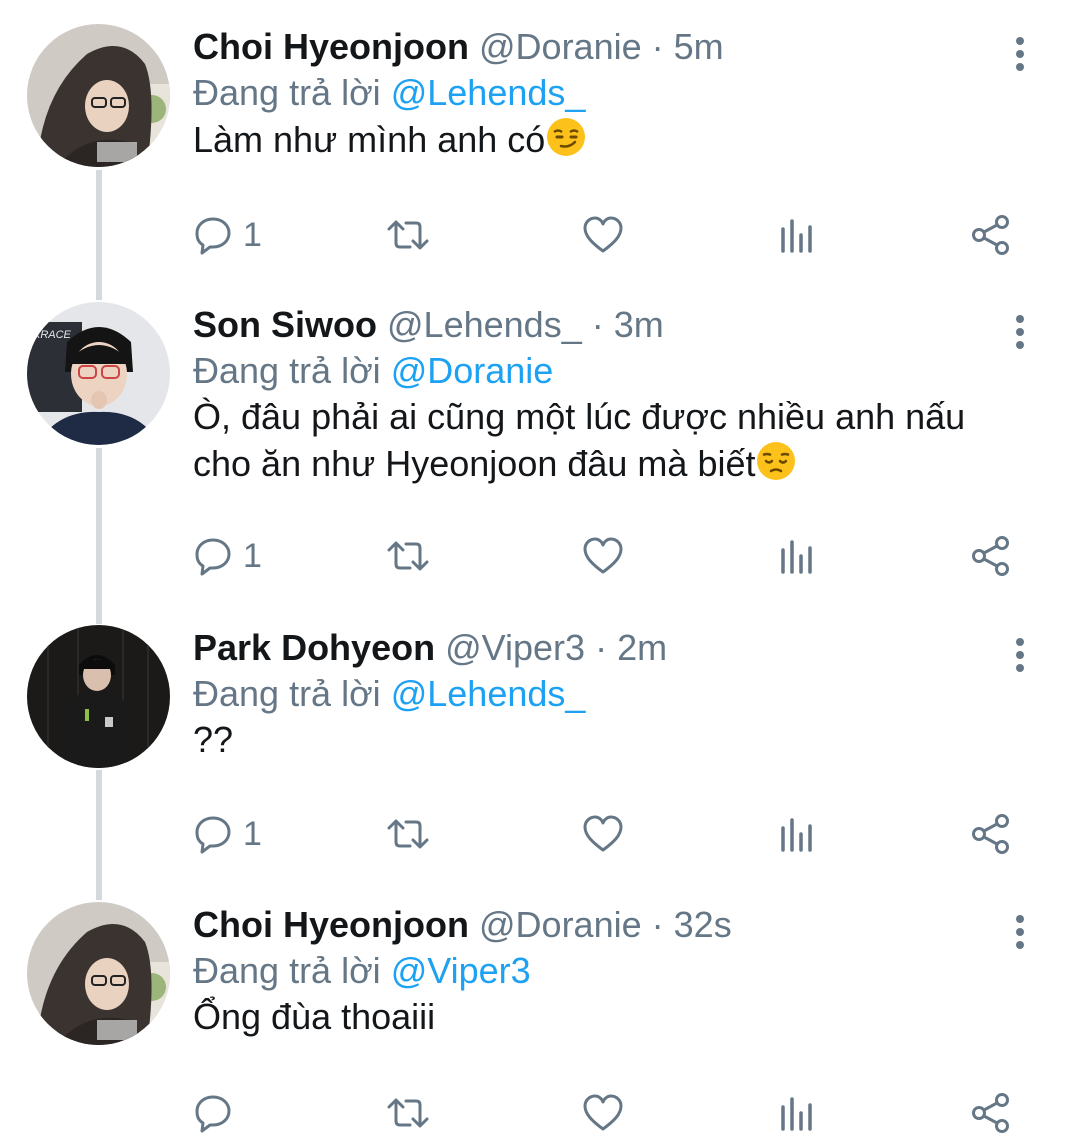  I want to click on tweet-header: Choi Hyeonjoon @Doranie · 32s, so click(616, 925).